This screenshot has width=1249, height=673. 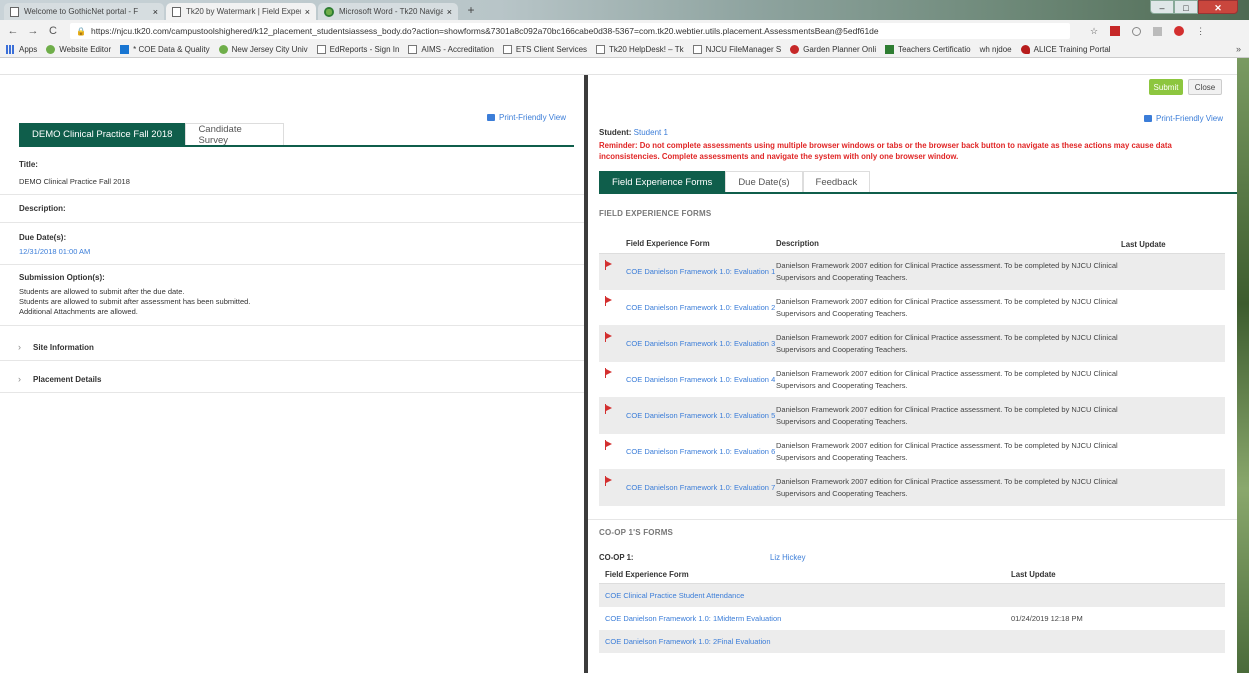 What do you see at coordinates (833, 49) in the screenshot?
I see `bookmark-item: Garden Planner Onli` at bounding box center [833, 49].